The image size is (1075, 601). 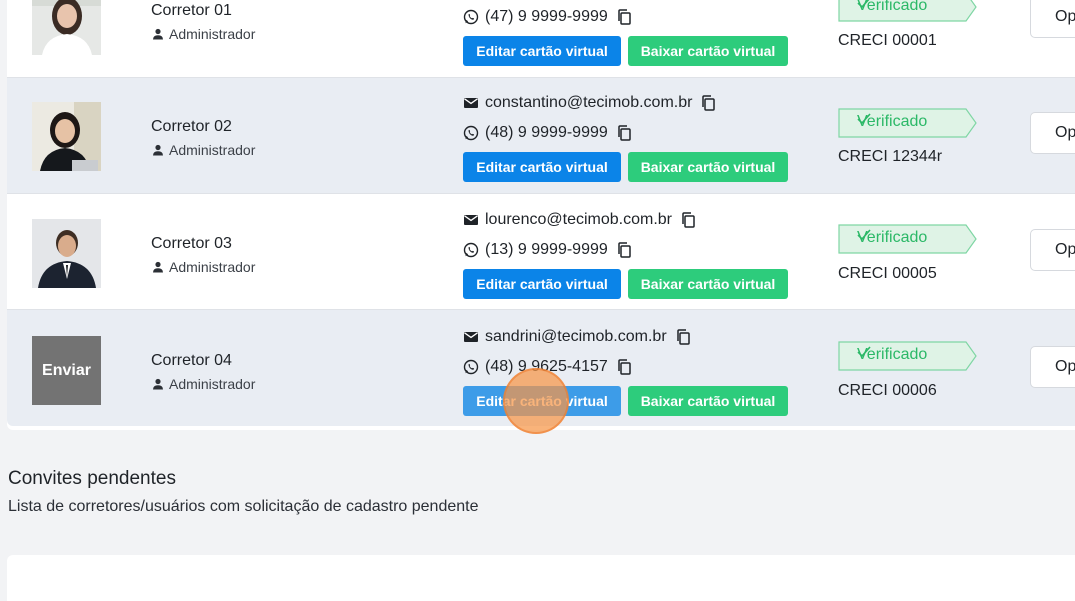 What do you see at coordinates (887, 273) in the screenshot?
I see `creci-number: CRECI 00005` at bounding box center [887, 273].